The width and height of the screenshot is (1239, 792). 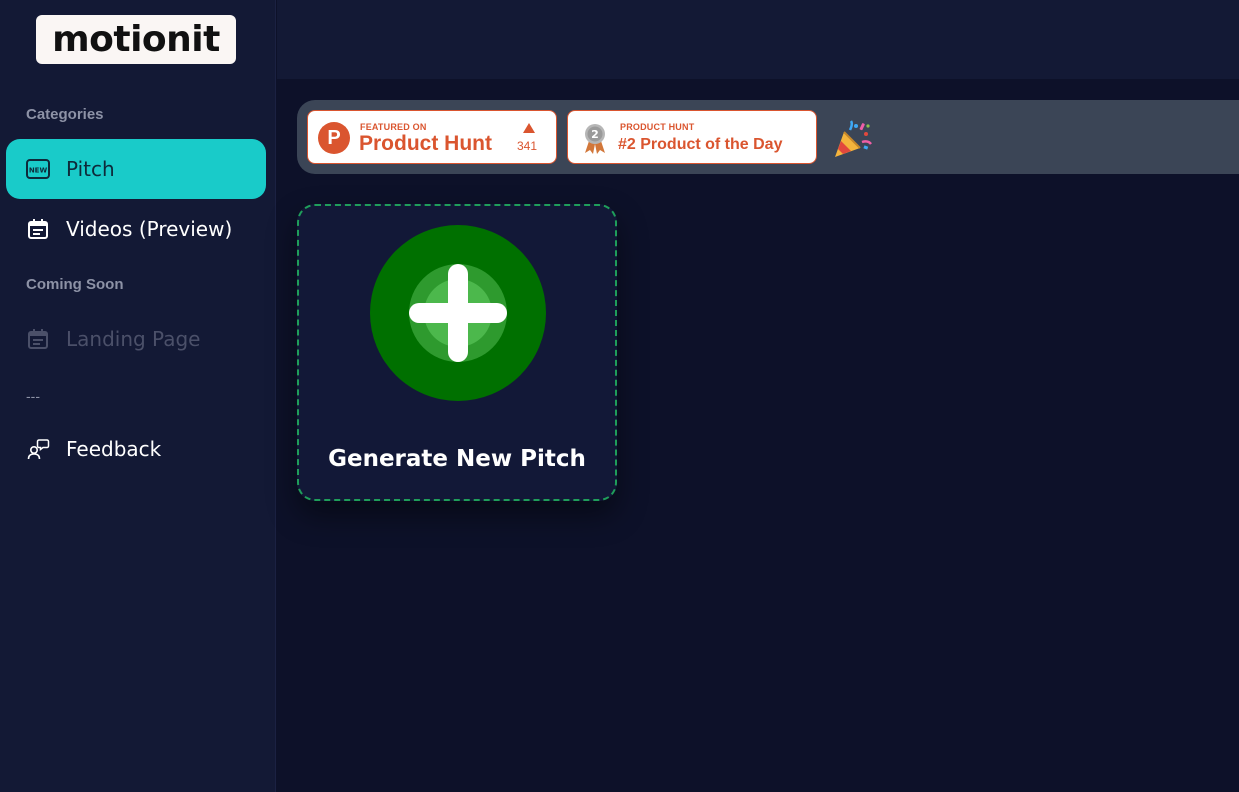 I want to click on svg-text: NEW, so click(x=38, y=171).